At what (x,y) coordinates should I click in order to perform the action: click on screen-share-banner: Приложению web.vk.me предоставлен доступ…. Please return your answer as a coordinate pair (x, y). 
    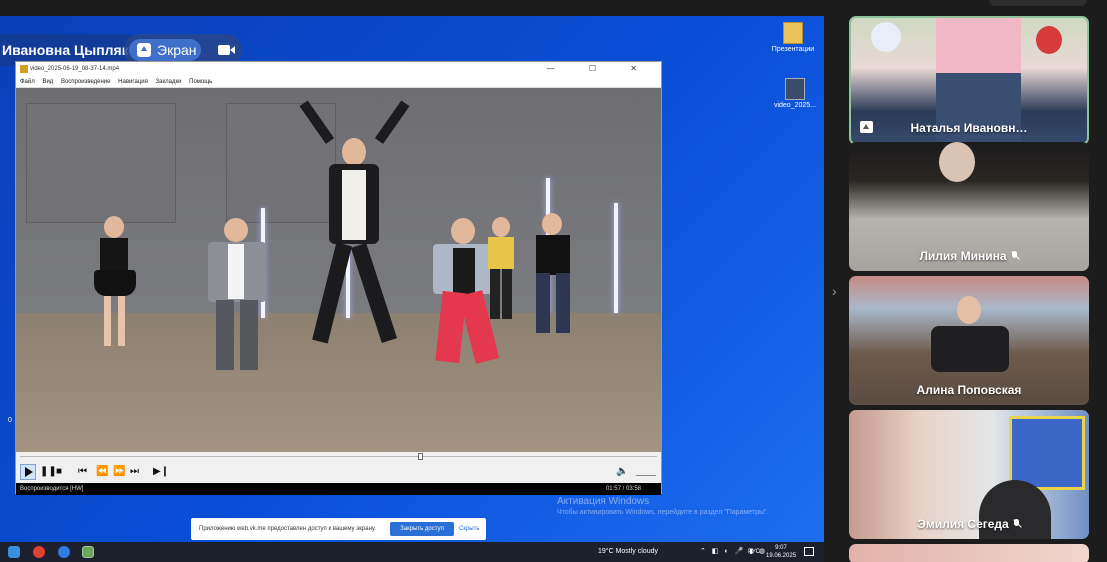
    Looking at the image, I should click on (338, 529).